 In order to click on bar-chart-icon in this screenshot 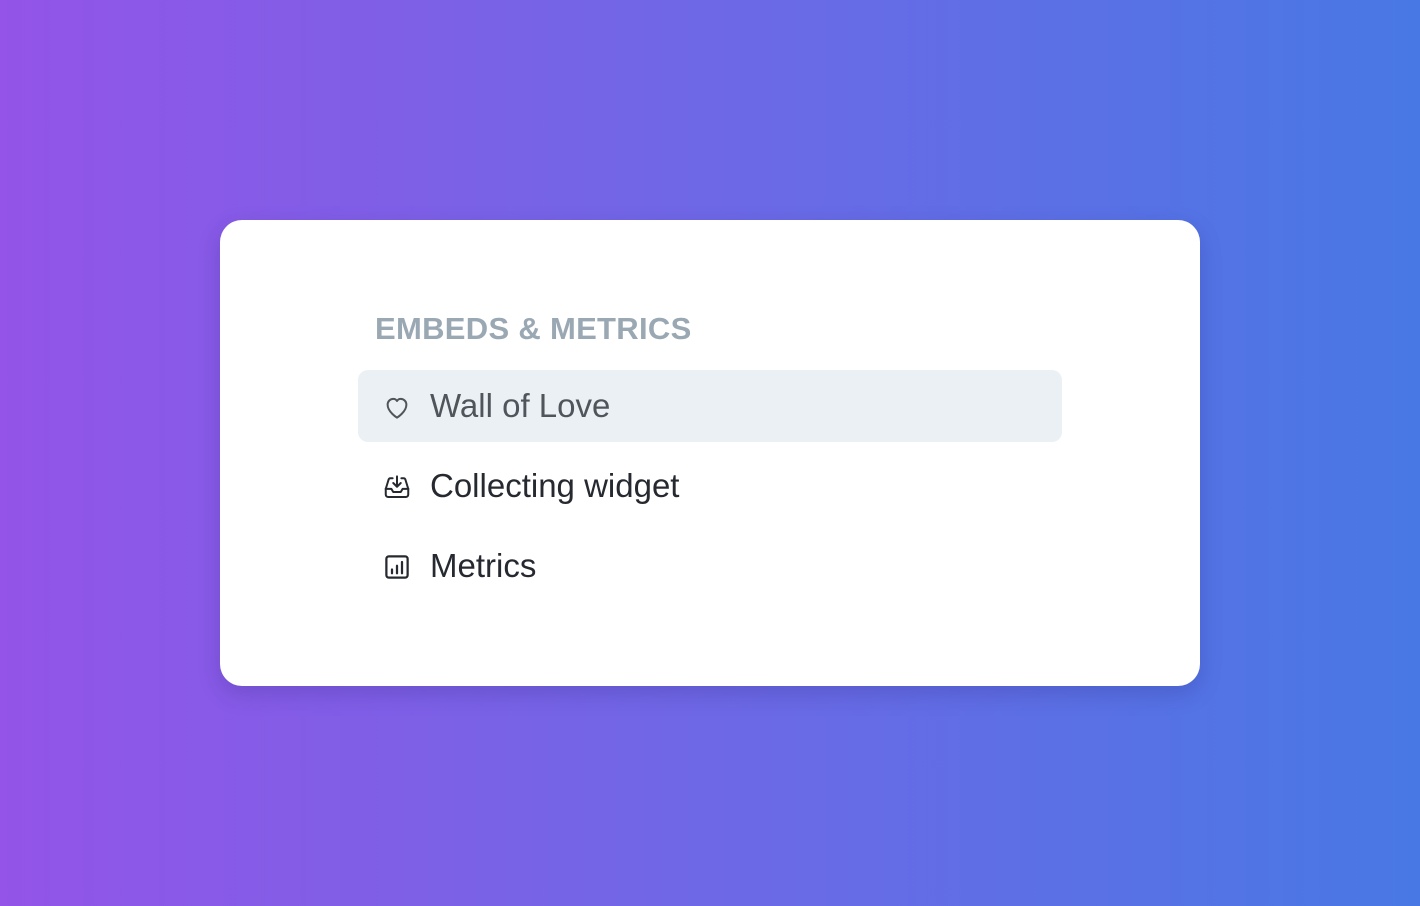, I will do `click(397, 567)`.